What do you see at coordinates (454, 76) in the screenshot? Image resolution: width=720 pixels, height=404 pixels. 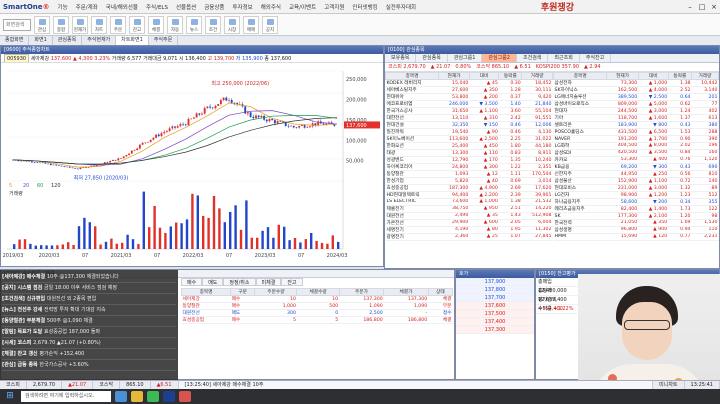 I see `column-header: 현재가` at bounding box center [454, 76].